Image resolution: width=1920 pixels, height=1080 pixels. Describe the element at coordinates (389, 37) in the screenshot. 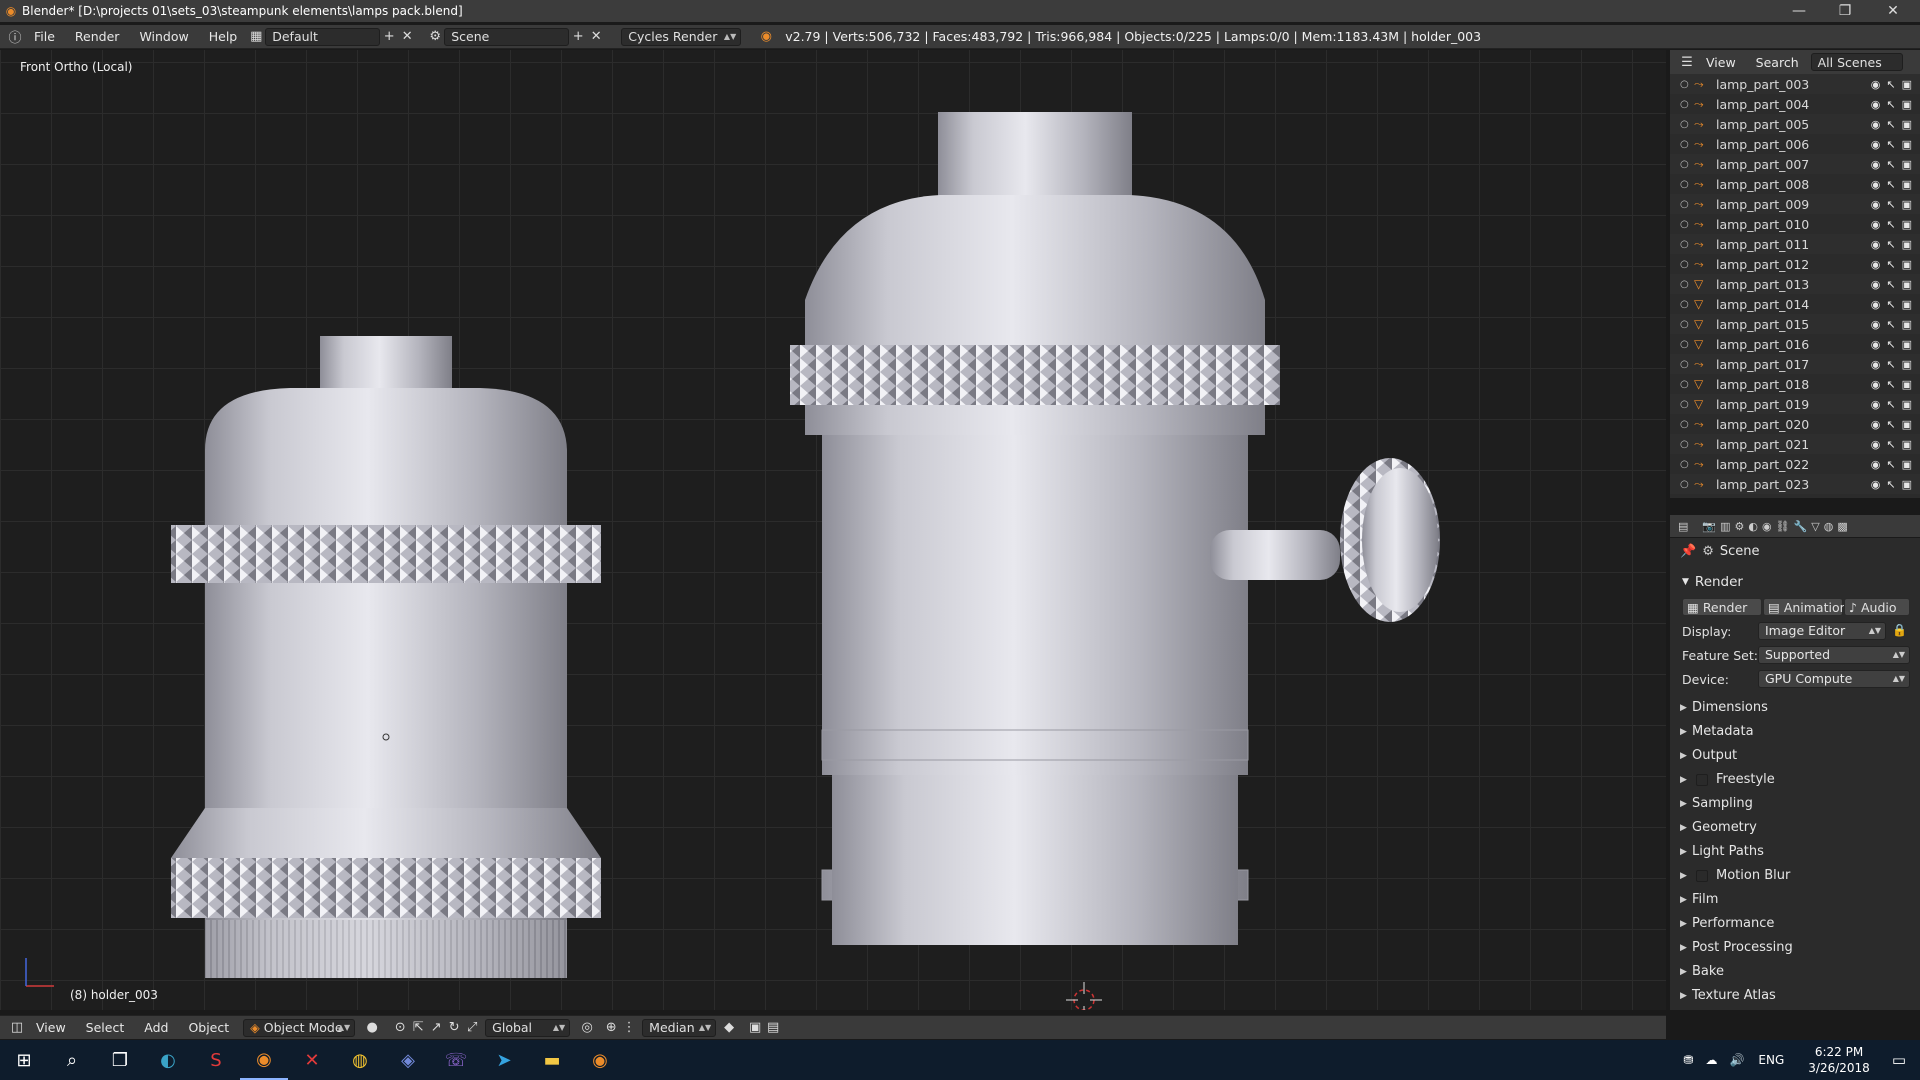

I see `add-layout-icon: +` at that location.